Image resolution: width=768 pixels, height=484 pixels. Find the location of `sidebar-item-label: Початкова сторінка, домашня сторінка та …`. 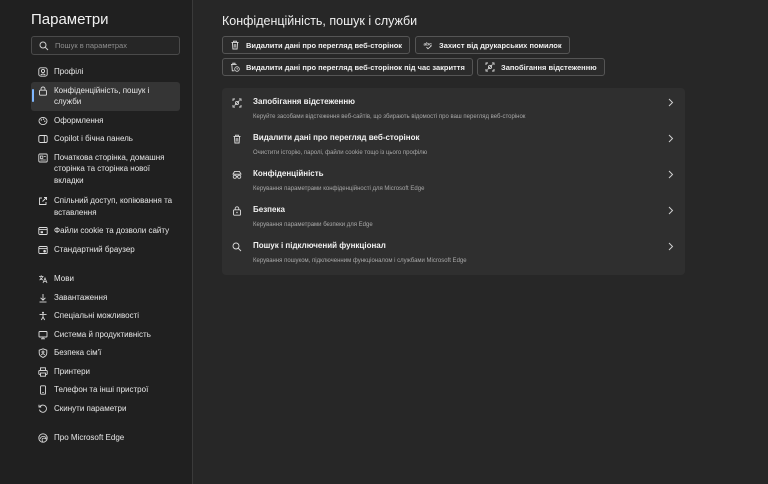

sidebar-item-label: Початкова сторінка, домашня сторінка та … is located at coordinates (109, 168).